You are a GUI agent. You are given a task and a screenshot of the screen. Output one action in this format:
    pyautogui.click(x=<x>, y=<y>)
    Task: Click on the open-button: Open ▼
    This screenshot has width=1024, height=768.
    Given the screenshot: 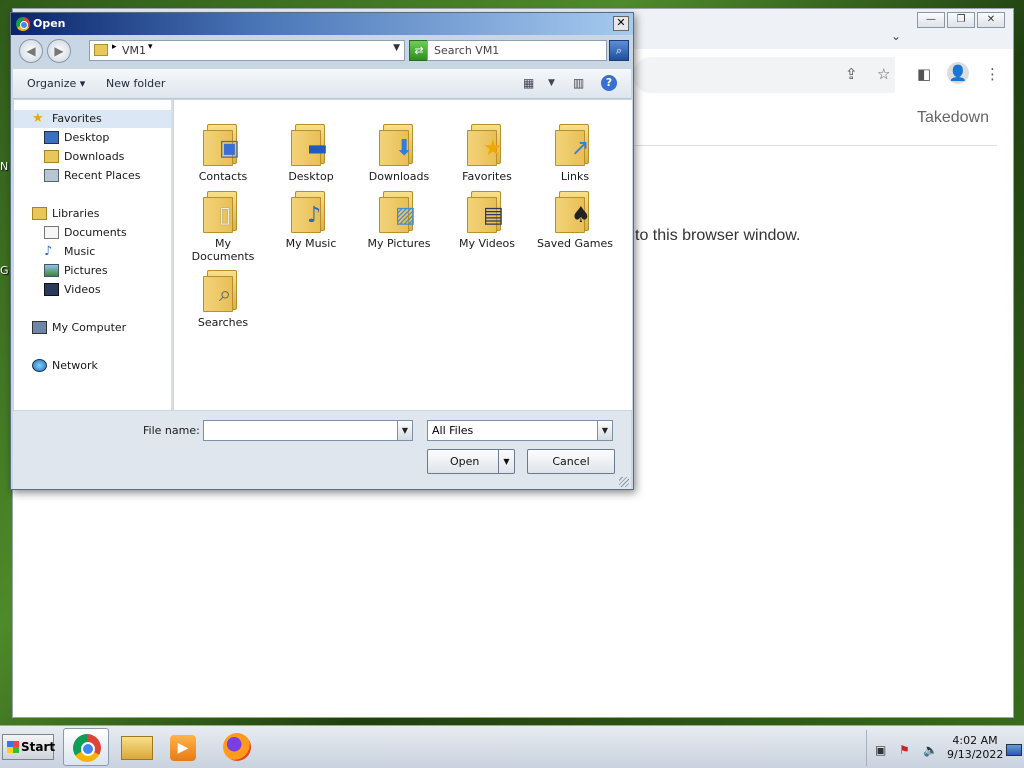 What is the action you would take?
    pyautogui.click(x=471, y=461)
    